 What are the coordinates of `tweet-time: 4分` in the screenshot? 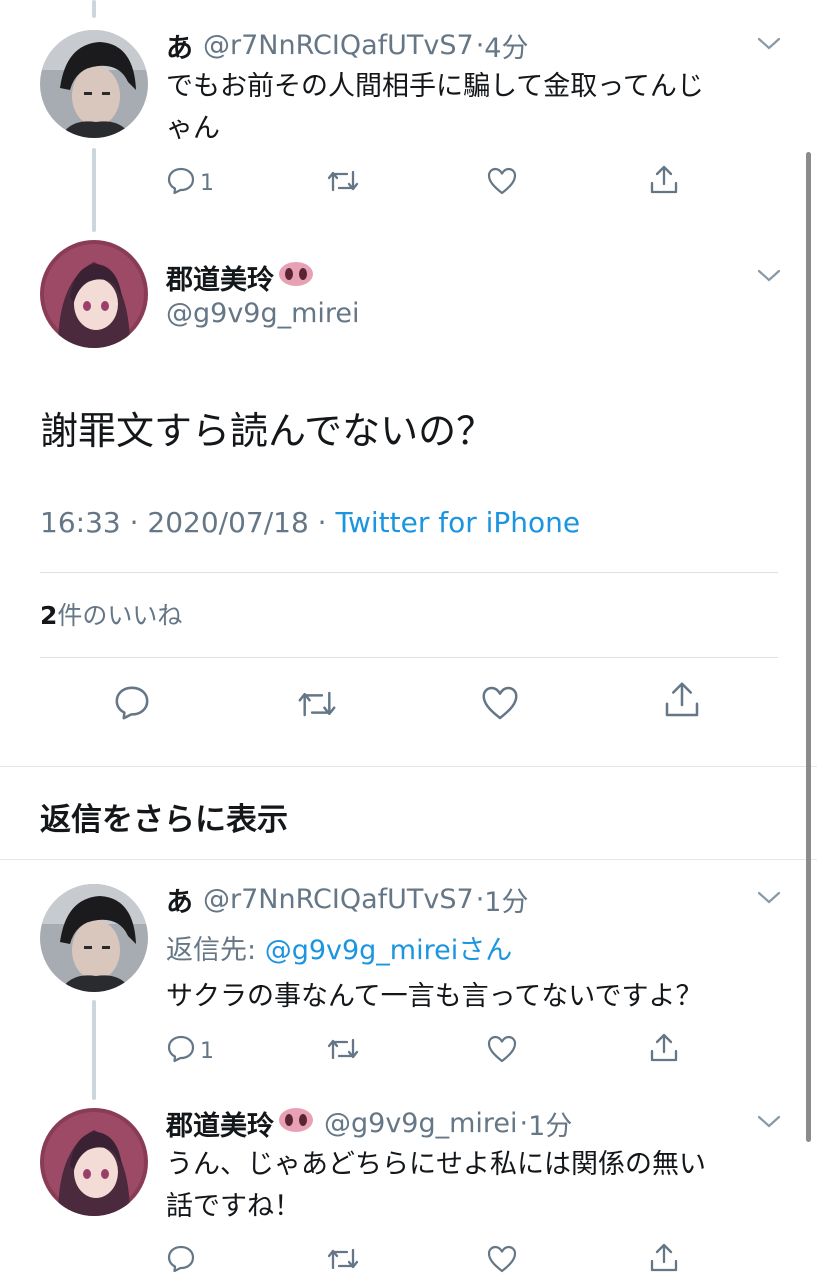 It's located at (506, 45).